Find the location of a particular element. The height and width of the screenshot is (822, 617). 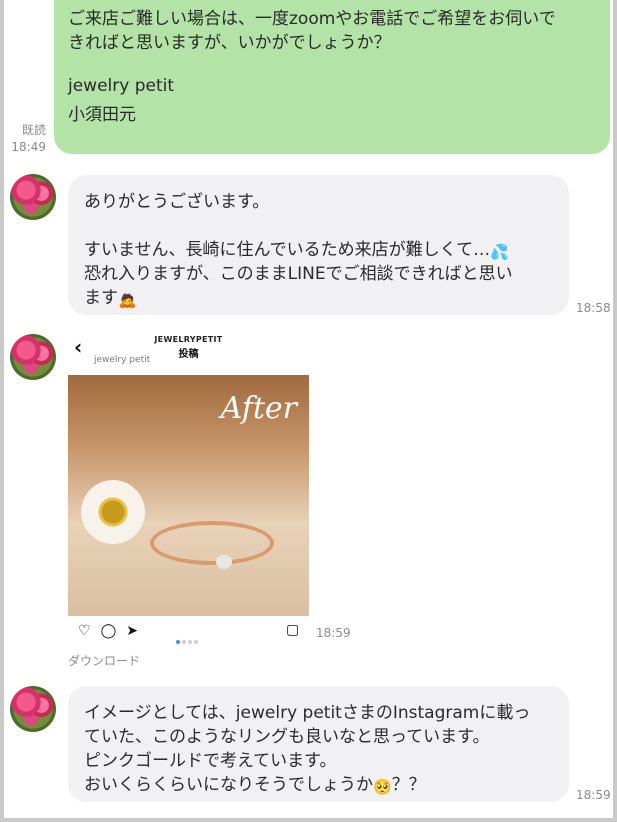

message-text: ていた、このようなリングも良いなと思っています。 is located at coordinates (287, 737).